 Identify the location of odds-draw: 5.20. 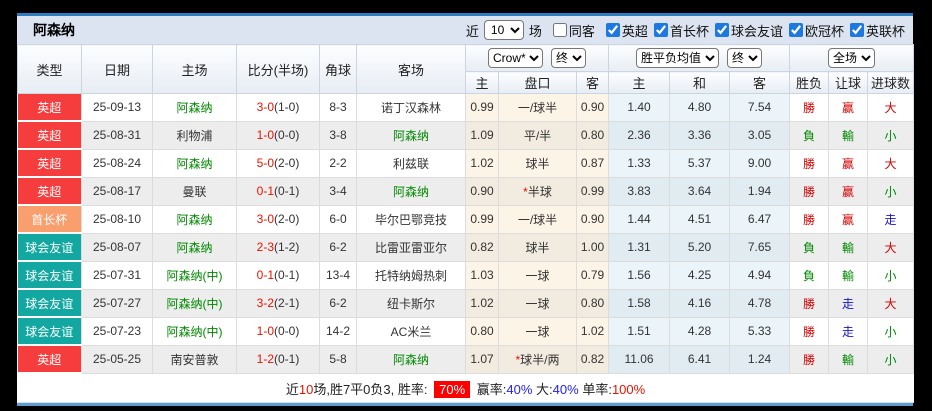
(700, 247).